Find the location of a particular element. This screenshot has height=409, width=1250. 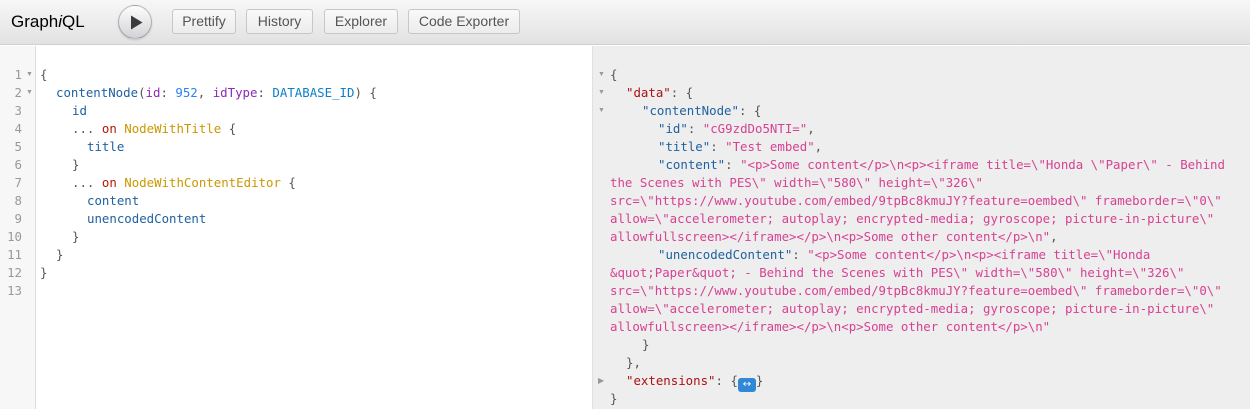

code-line: { is located at coordinates (43, 75).